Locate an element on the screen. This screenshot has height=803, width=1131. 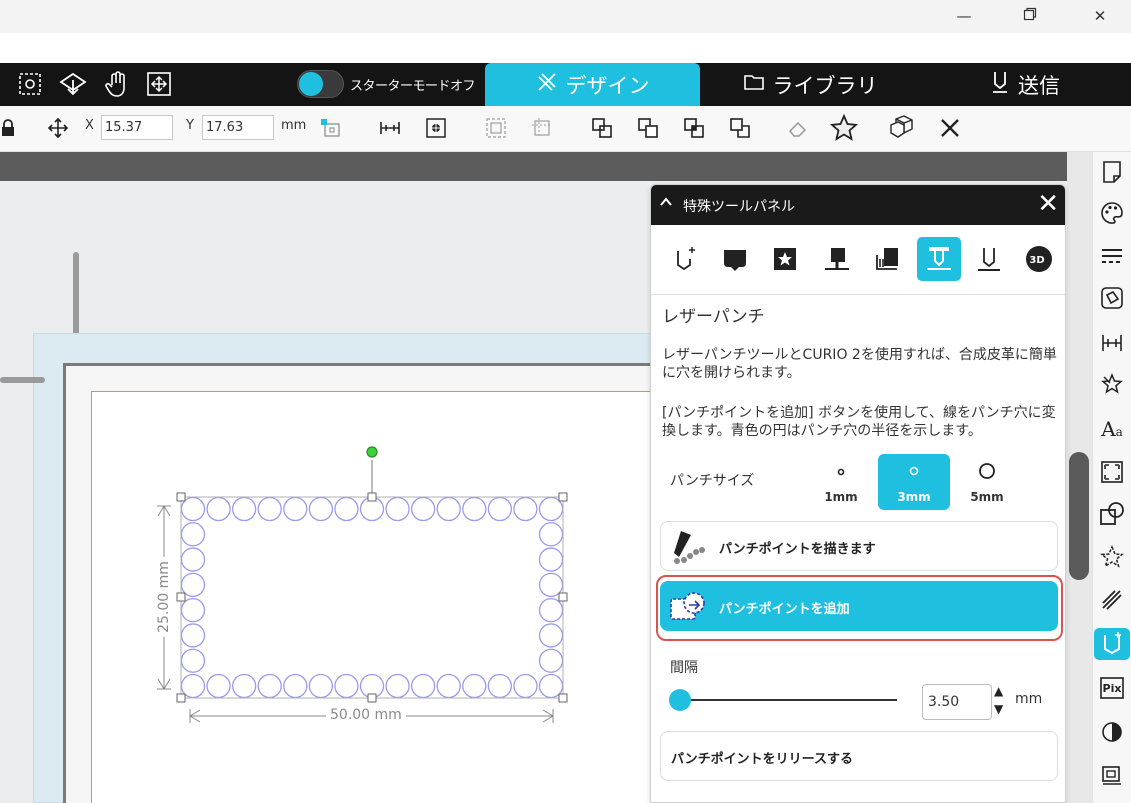
rotate-handle is located at coordinates (372, 452).